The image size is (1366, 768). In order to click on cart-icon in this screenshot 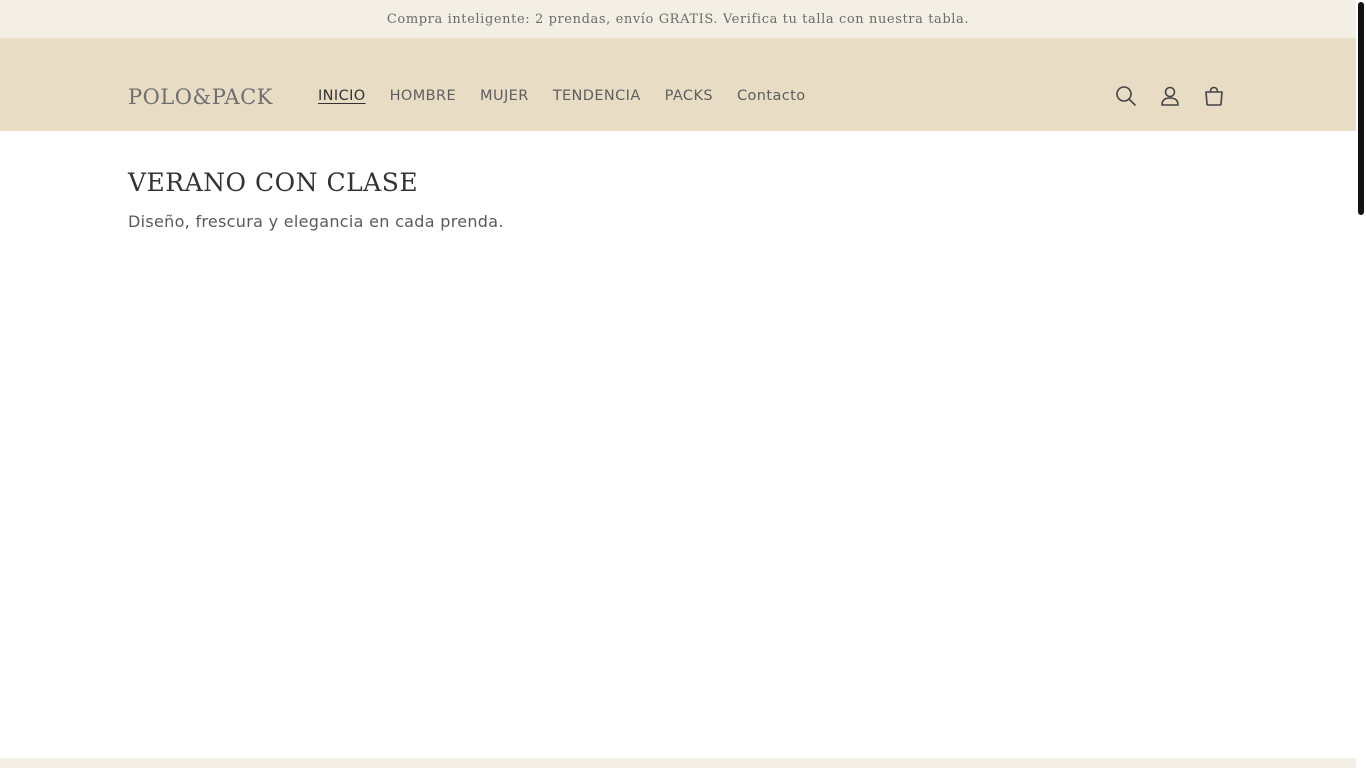, I will do `click(1214, 96)`.